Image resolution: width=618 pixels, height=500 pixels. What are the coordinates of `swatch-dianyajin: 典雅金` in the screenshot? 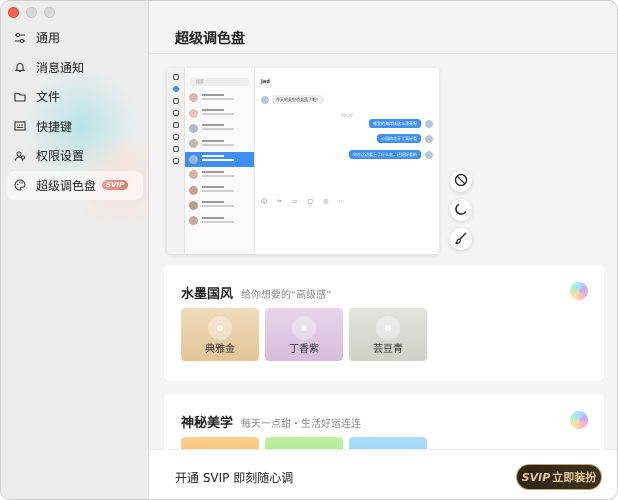 It's located at (220, 334).